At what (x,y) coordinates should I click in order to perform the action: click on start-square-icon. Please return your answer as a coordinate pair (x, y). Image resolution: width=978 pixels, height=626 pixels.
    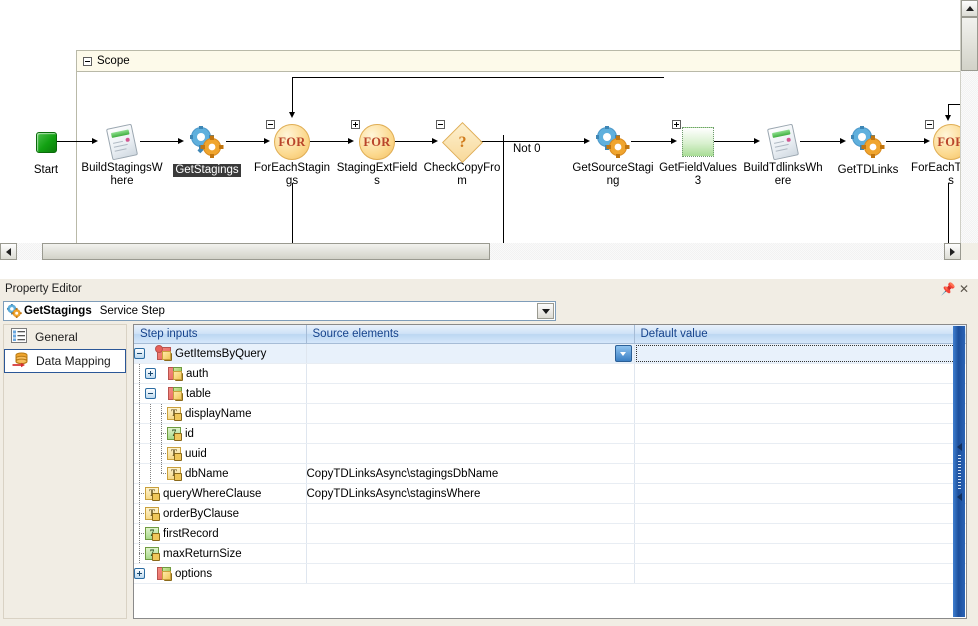
    Looking at the image, I should click on (46, 142).